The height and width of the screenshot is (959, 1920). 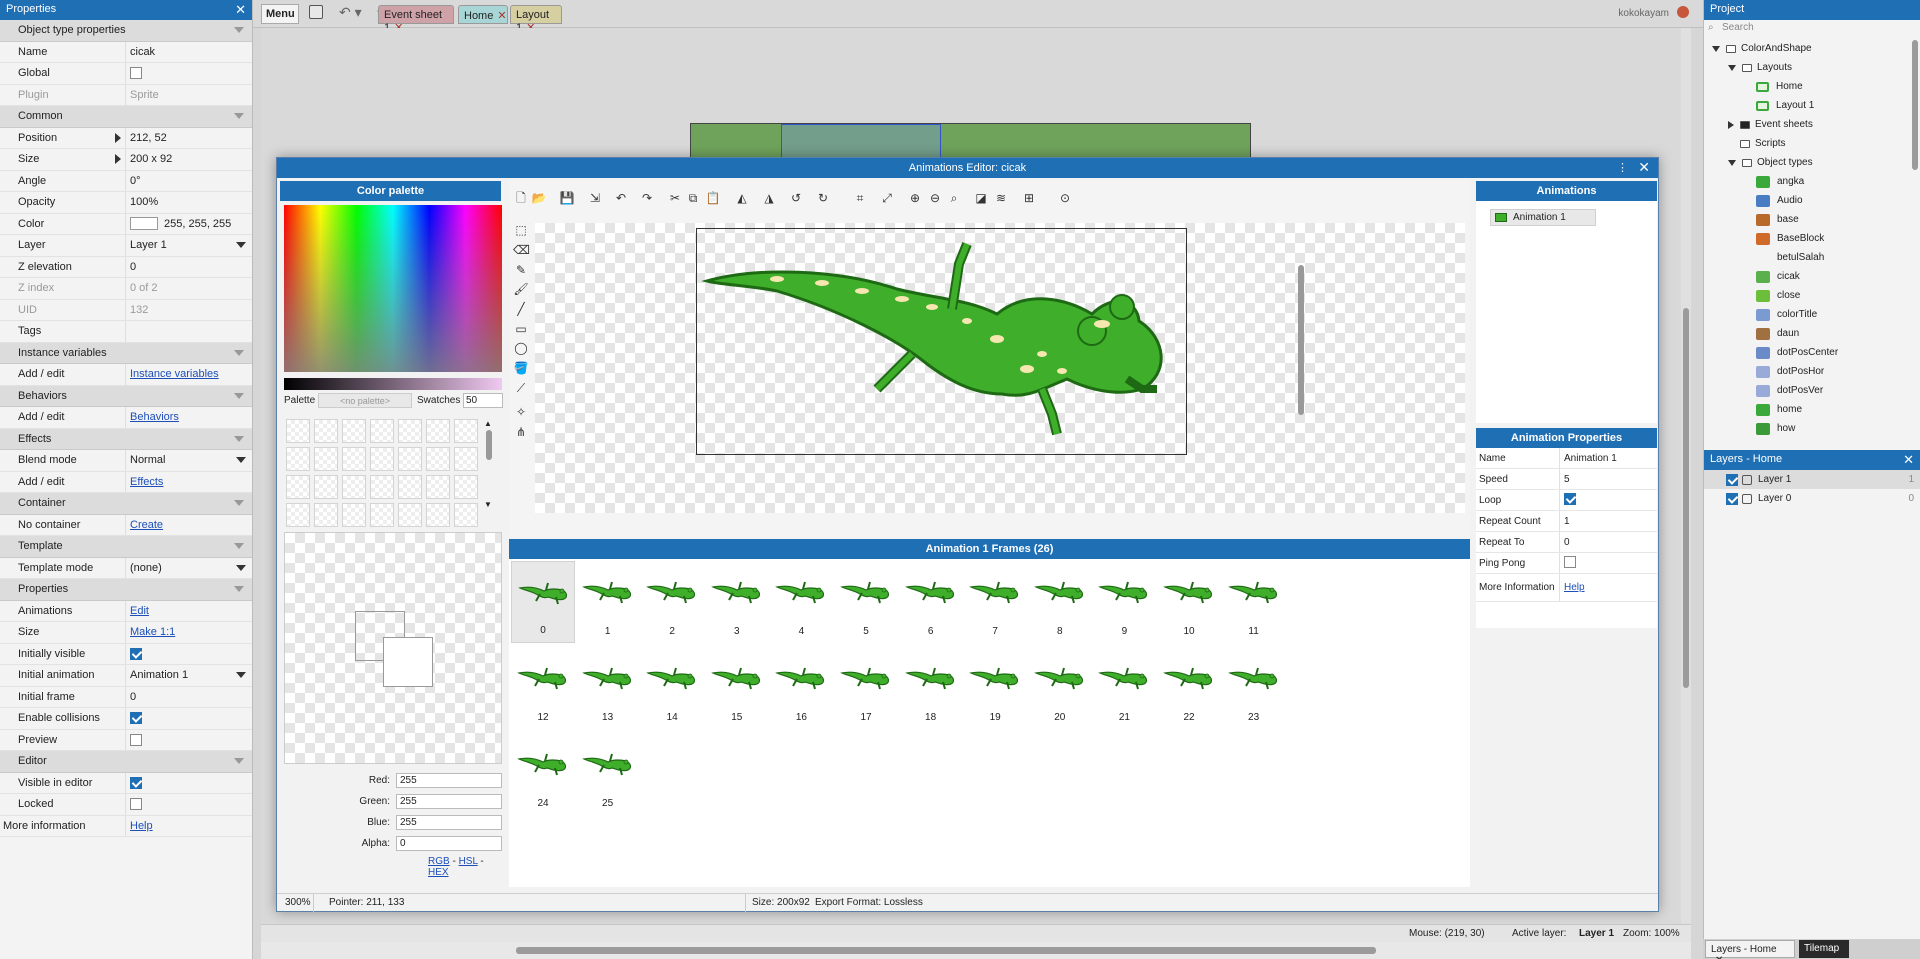 What do you see at coordinates (189, 525) in the screenshot?
I see `property-value: Create` at bounding box center [189, 525].